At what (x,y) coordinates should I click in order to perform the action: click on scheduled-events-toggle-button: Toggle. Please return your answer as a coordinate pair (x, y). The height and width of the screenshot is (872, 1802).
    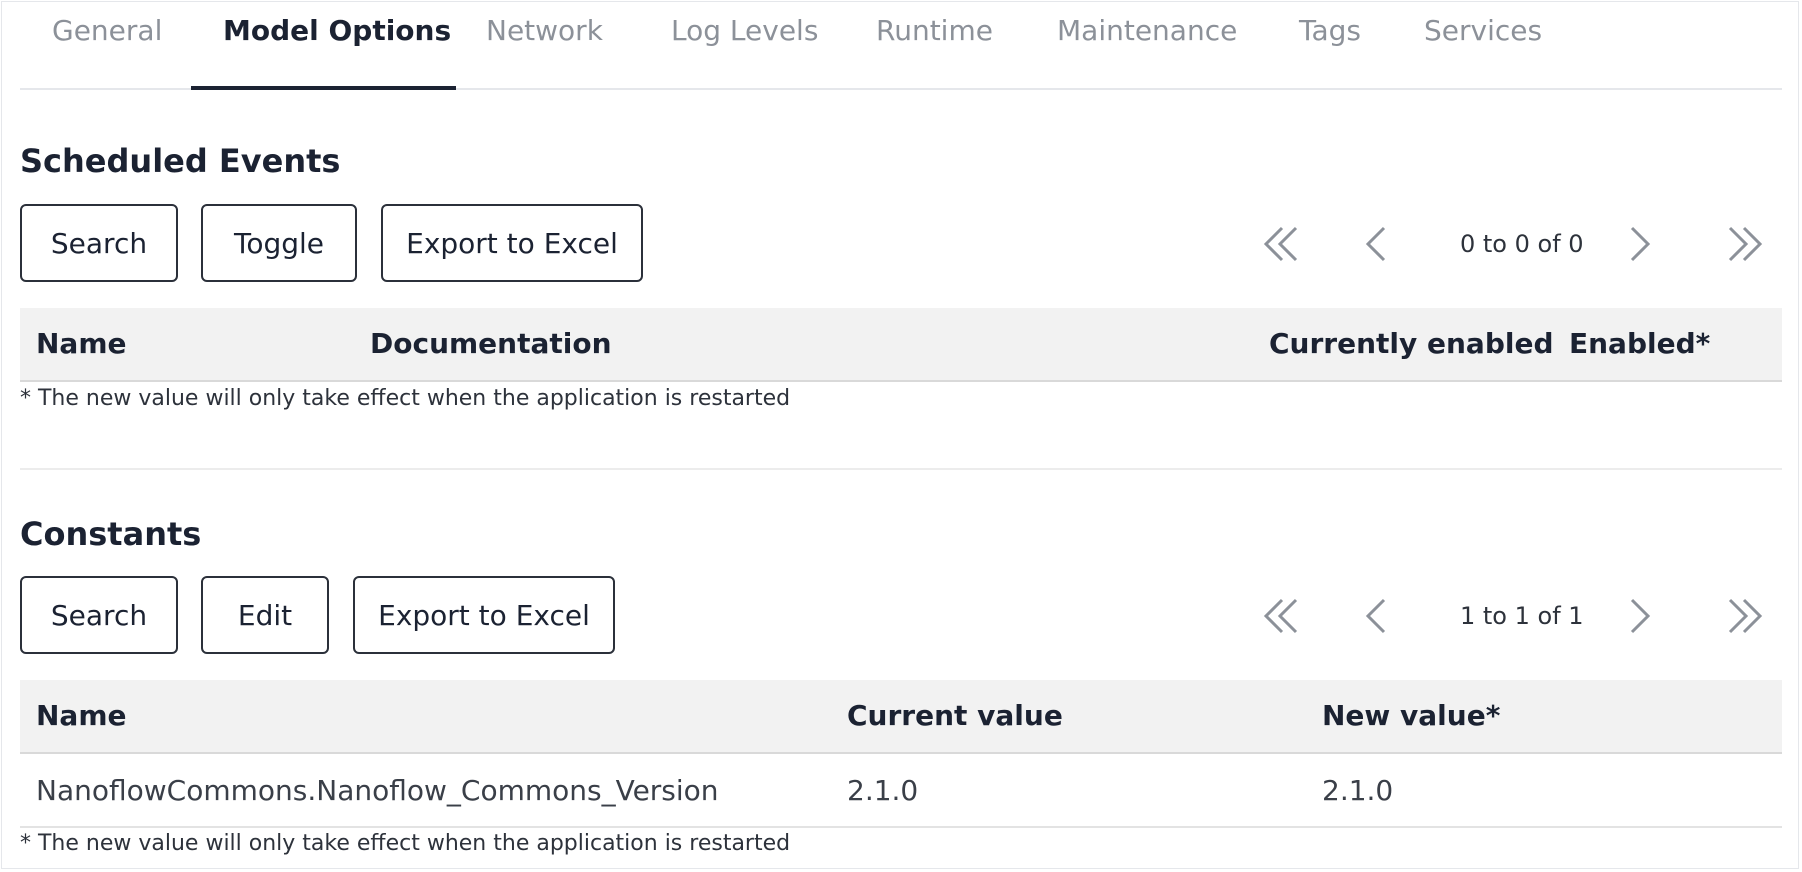
    Looking at the image, I should click on (279, 243).